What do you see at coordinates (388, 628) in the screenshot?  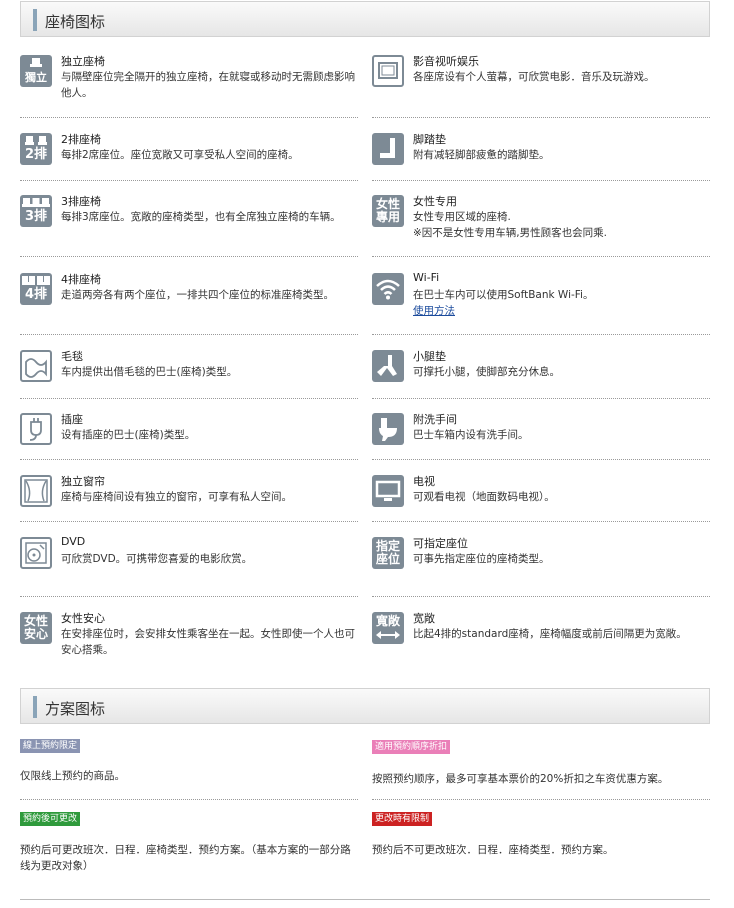 I see `wide-seat-icon: 寬敞` at bounding box center [388, 628].